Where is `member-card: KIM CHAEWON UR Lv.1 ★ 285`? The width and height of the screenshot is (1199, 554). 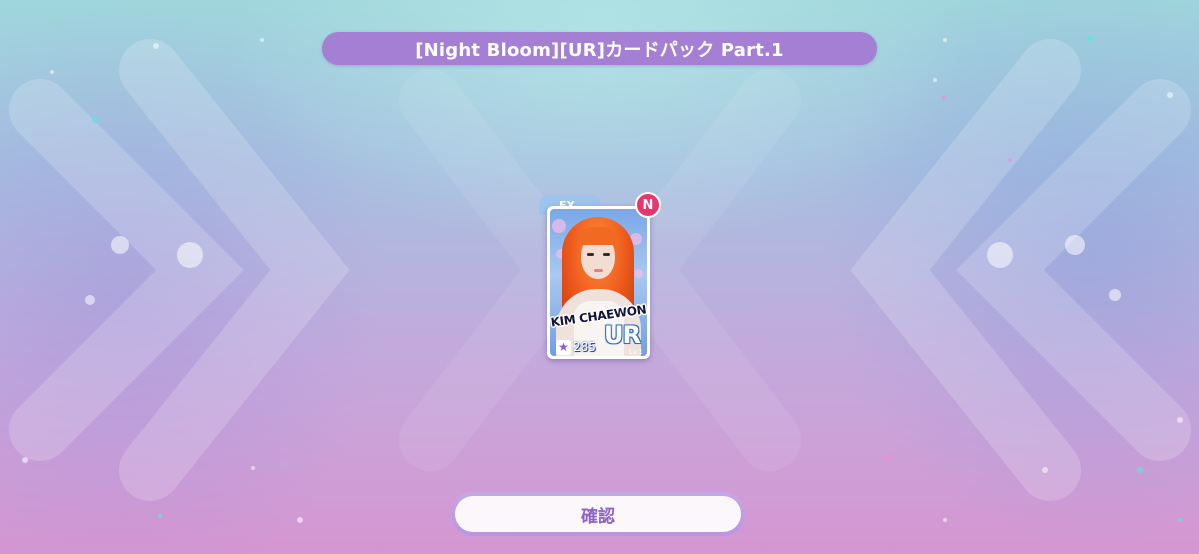 member-card: KIM CHAEWON UR Lv.1 ★ 285 is located at coordinates (598, 282).